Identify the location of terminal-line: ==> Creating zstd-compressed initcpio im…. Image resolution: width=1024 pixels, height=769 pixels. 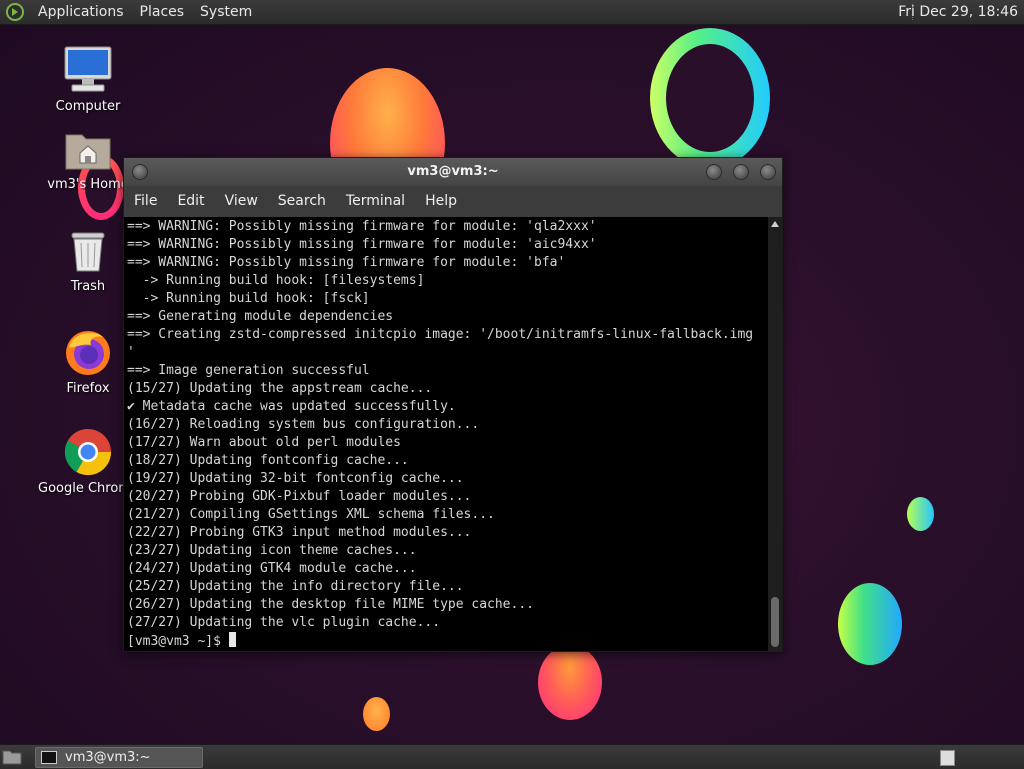
(440, 334).